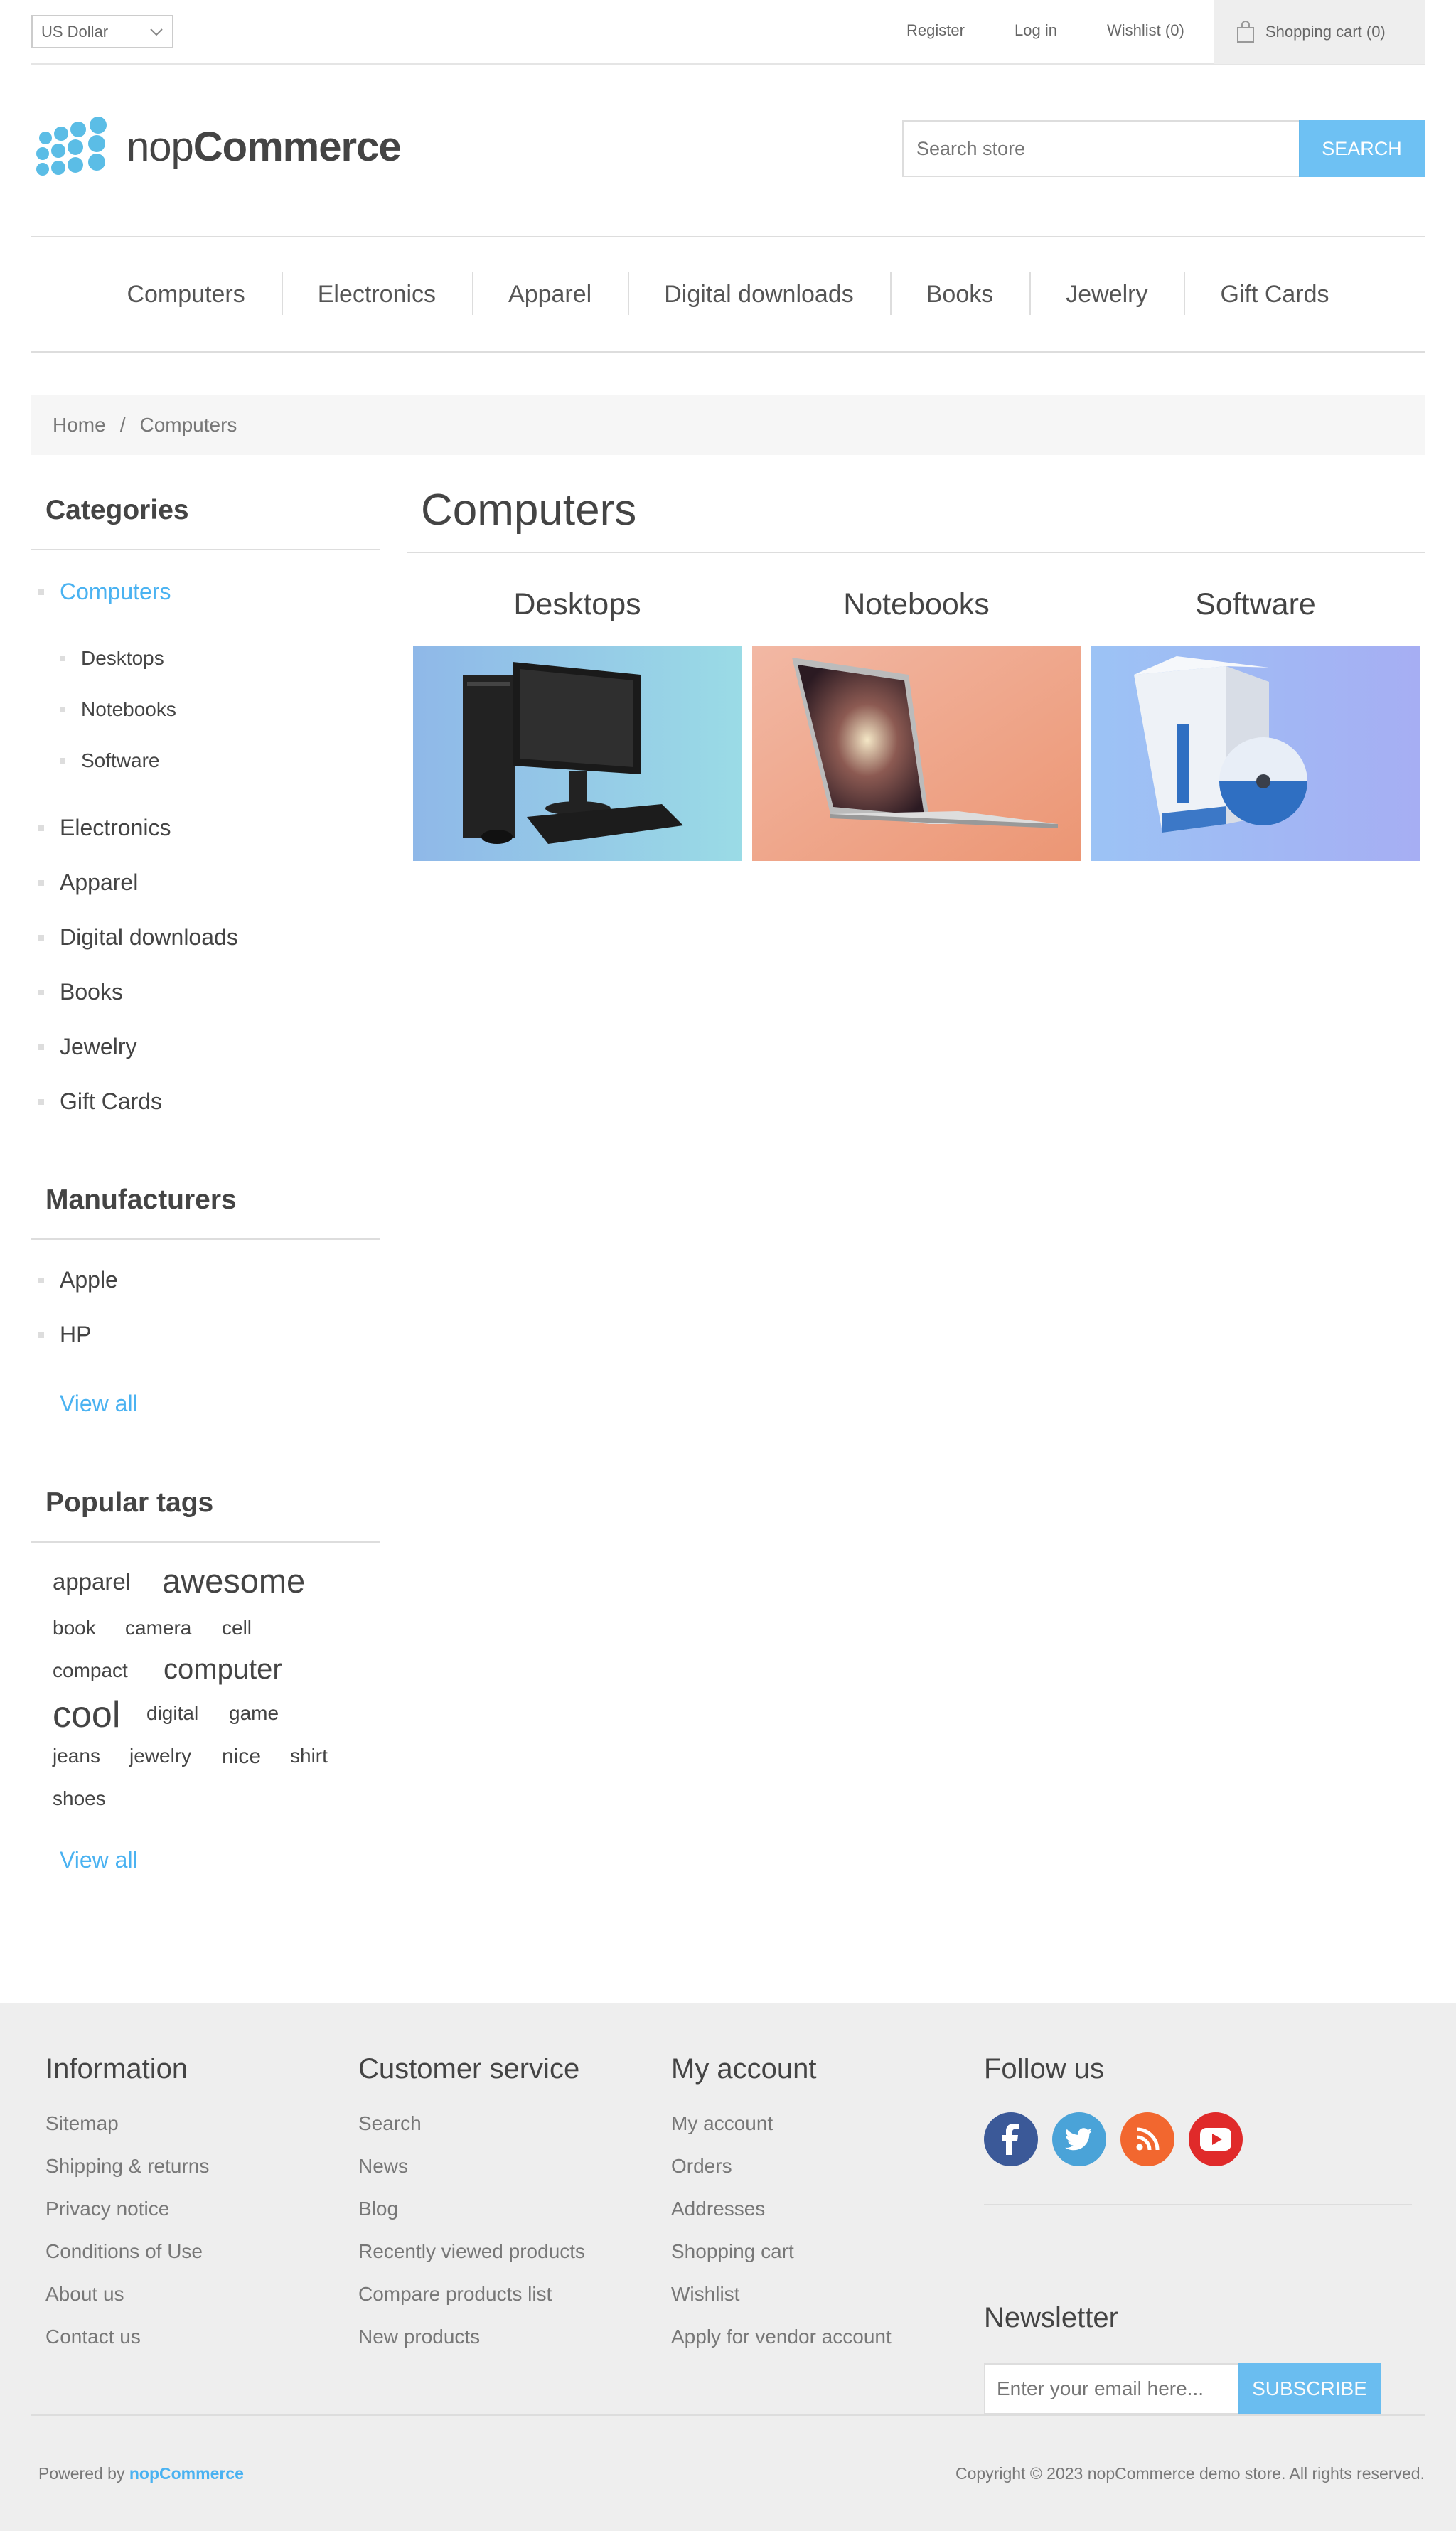  I want to click on tags-view-all: View all, so click(99, 1860).